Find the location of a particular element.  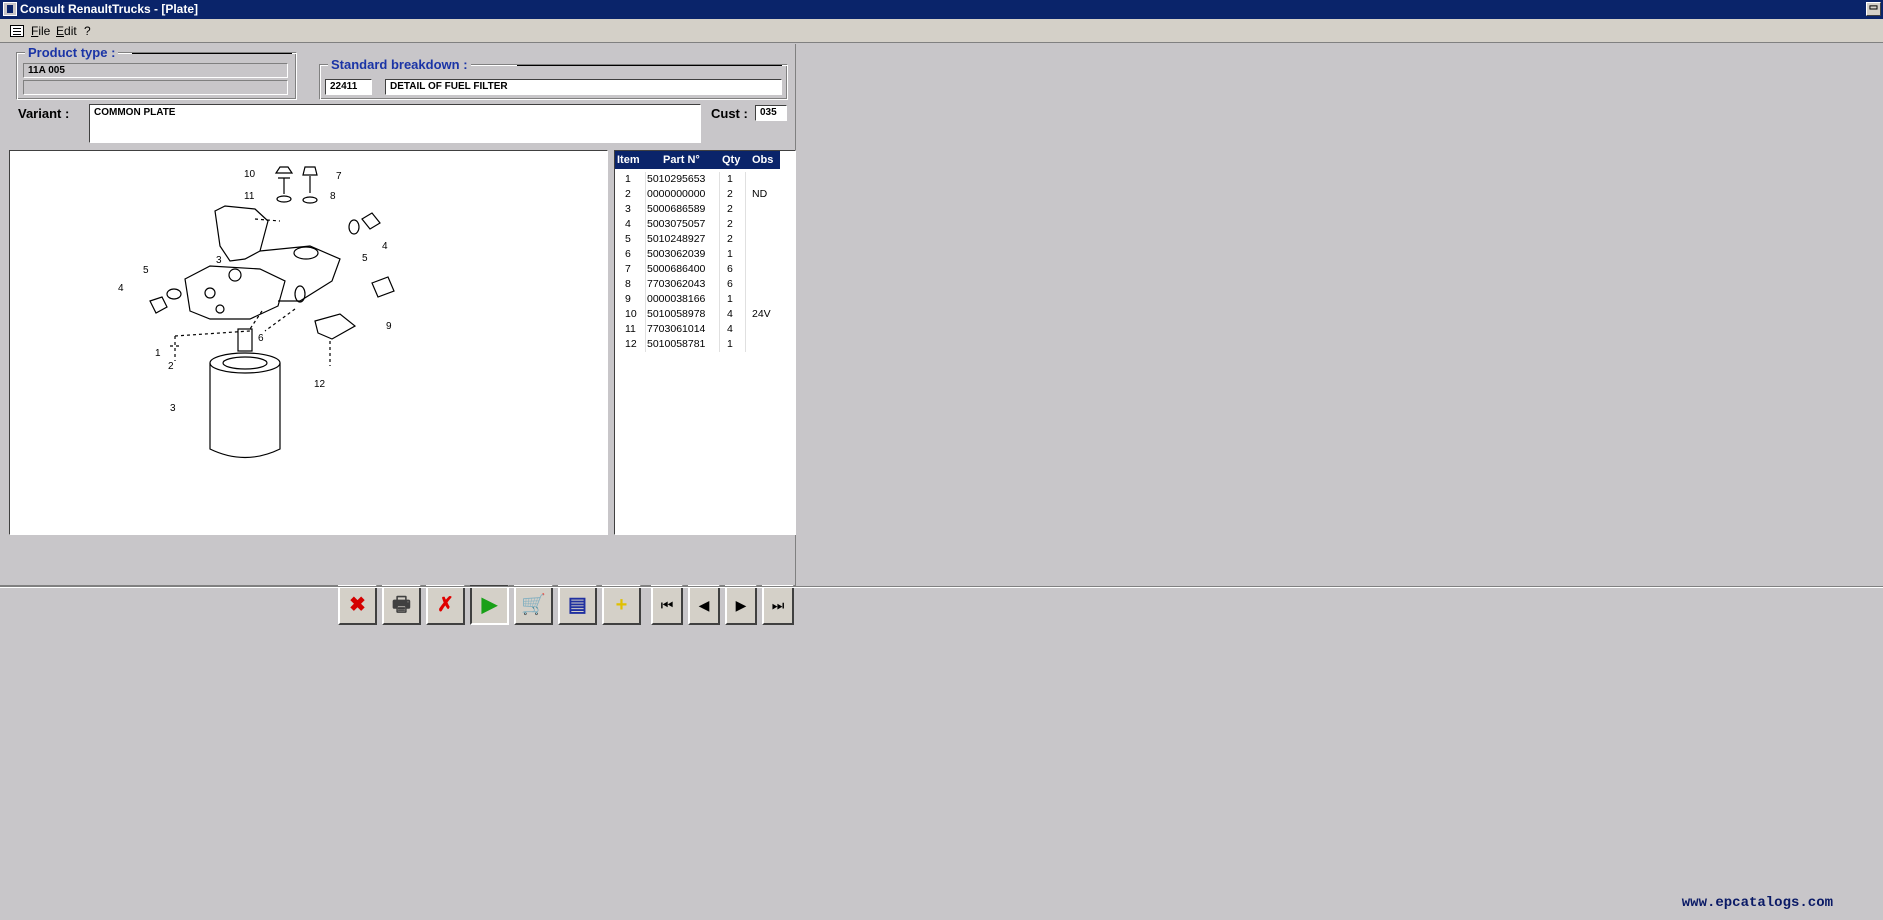

cancel-button: ✗ is located at coordinates (445, 605).